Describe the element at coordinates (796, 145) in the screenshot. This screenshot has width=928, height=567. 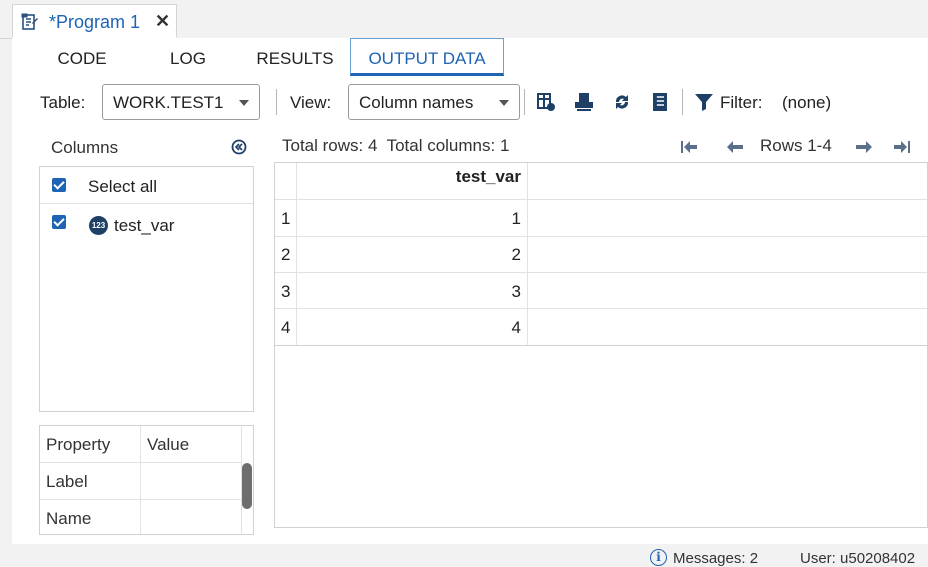
I see `rows-range: Rows 1-4` at that location.